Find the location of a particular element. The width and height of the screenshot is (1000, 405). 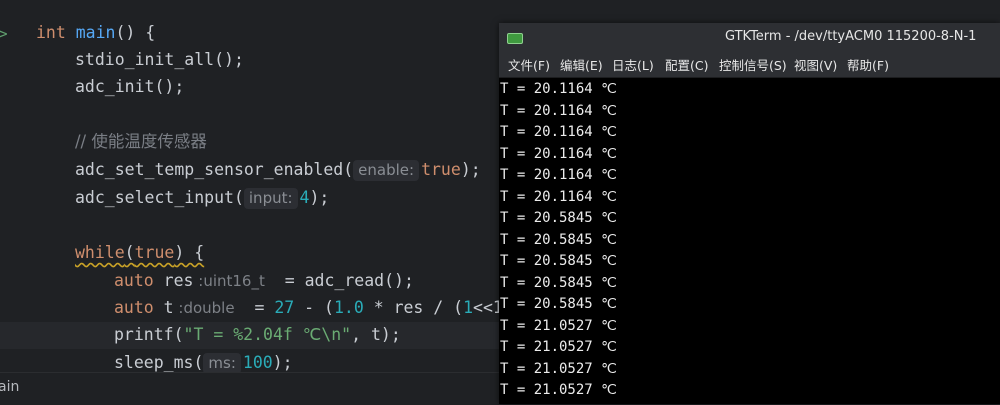

code-text: , t); is located at coordinates (376, 334).